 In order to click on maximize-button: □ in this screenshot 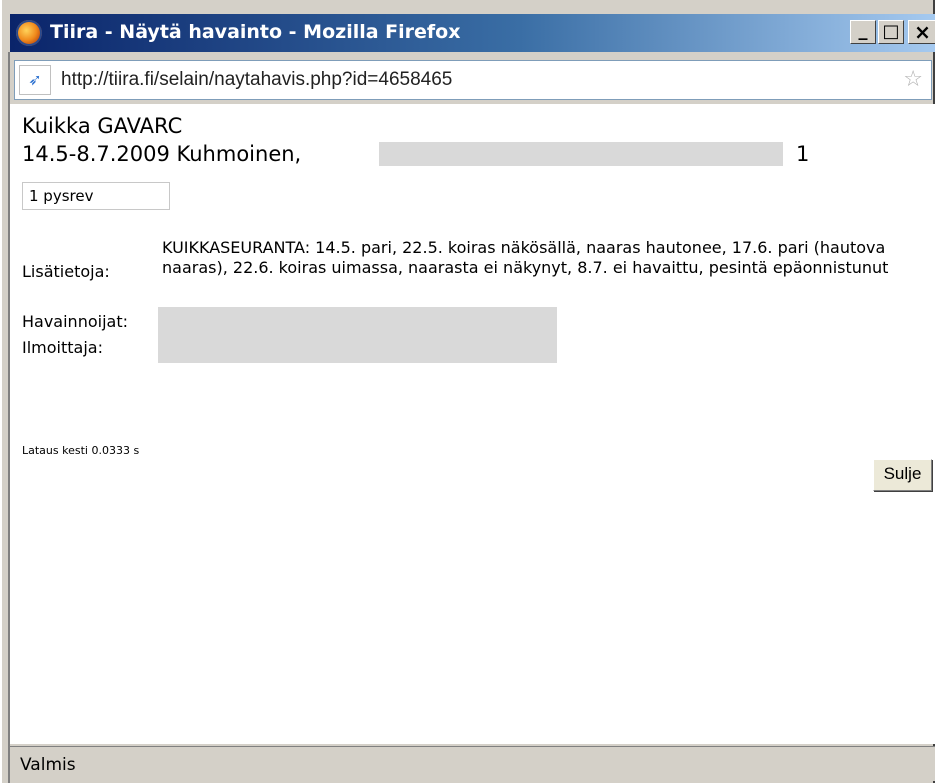, I will do `click(891, 32)`.